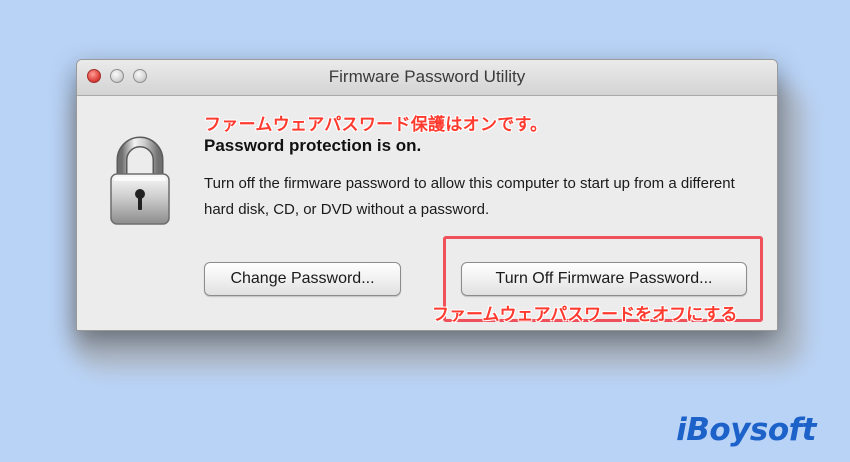 Image resolution: width=850 pixels, height=462 pixels. What do you see at coordinates (376, 124) in the screenshot?
I see `jp-status-annotation: ファームウェアパスワード保護はオンです。` at bounding box center [376, 124].